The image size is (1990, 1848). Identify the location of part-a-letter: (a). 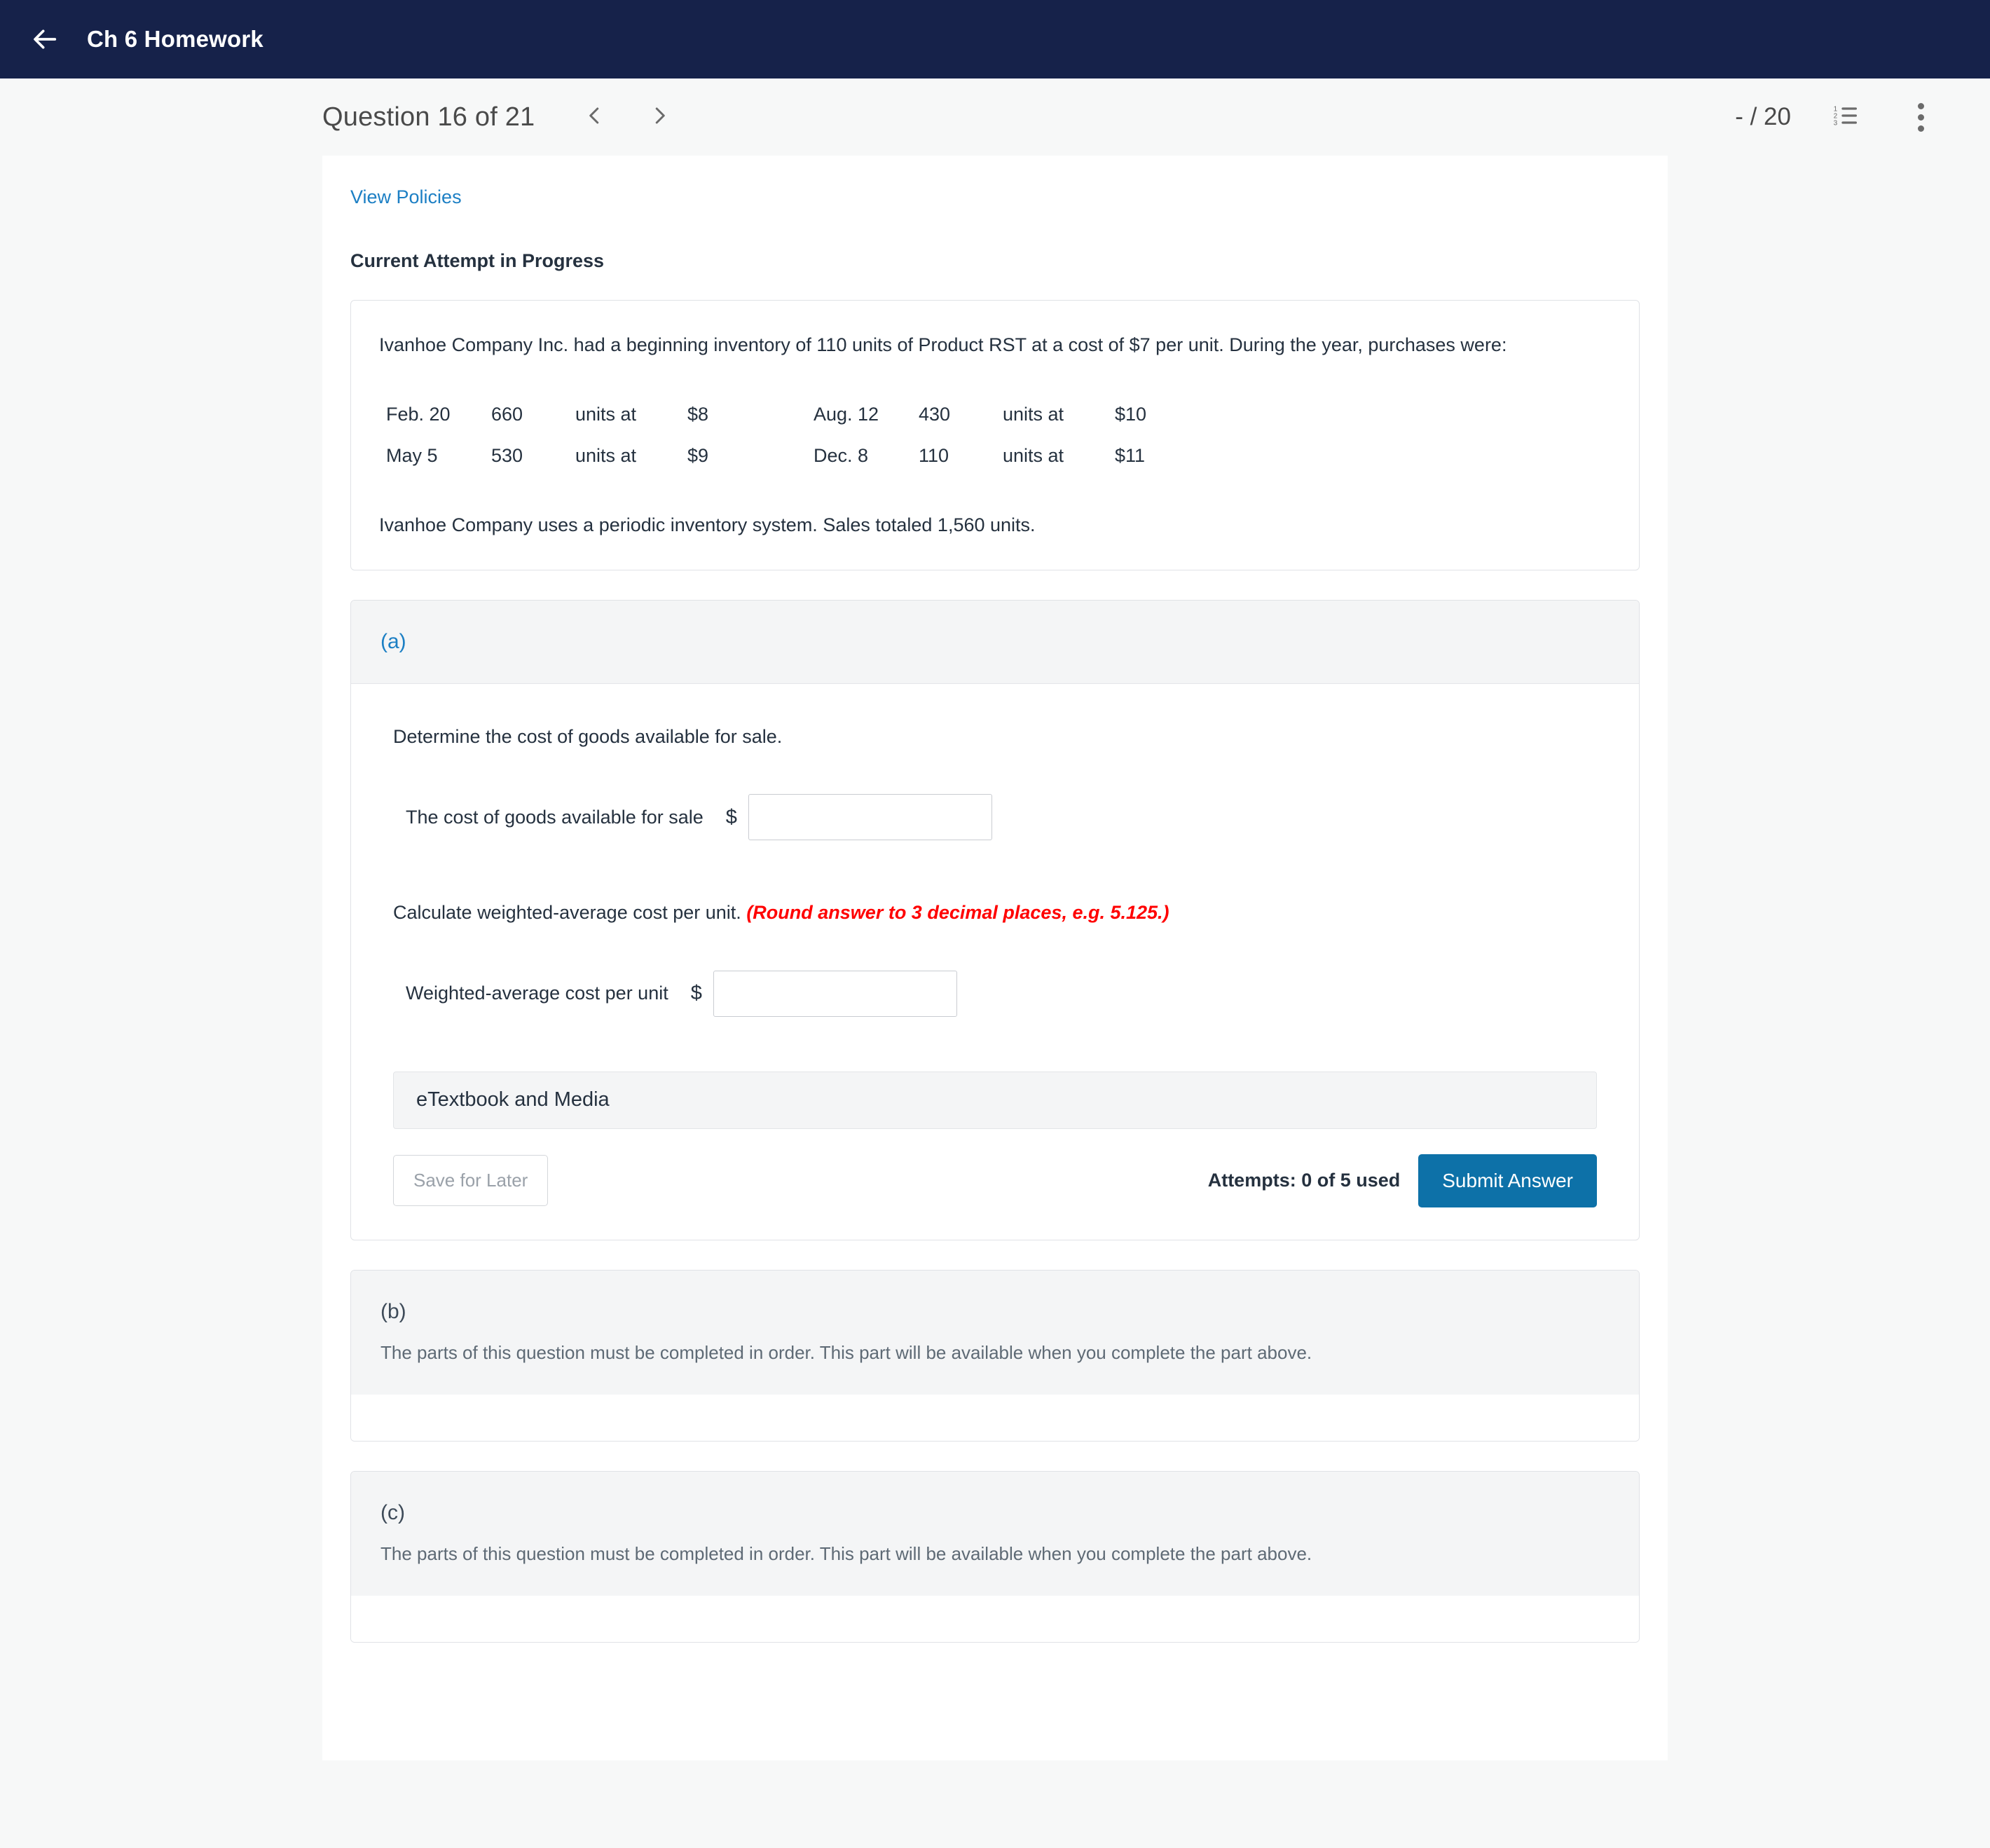
(393, 642).